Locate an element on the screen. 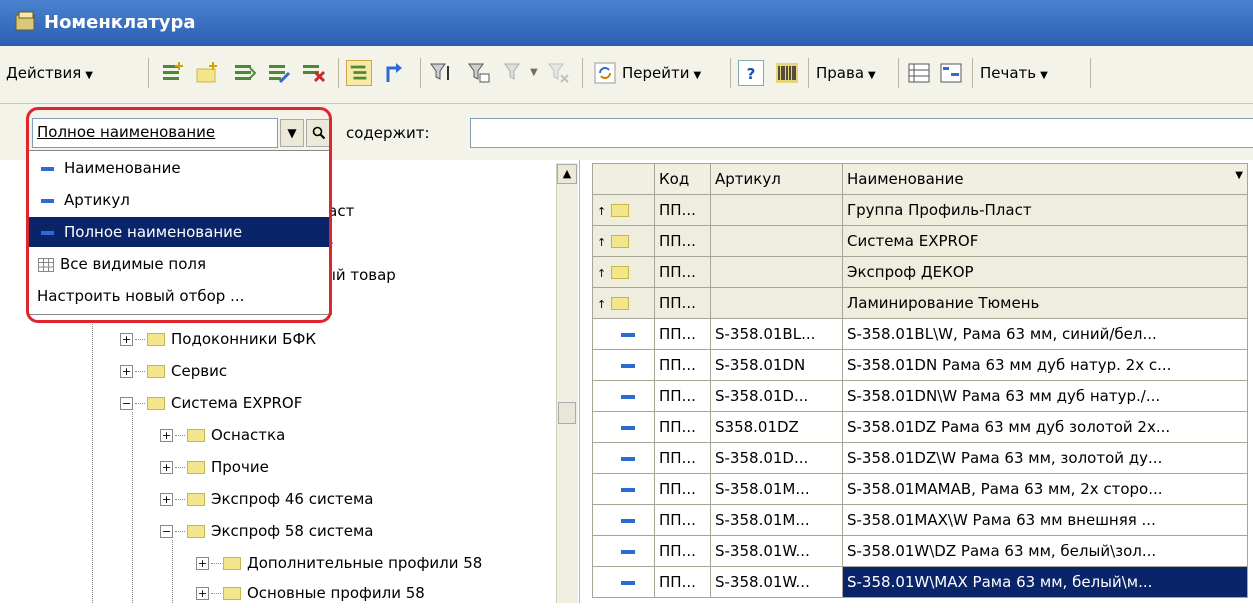 This screenshot has width=1253, height=608. filter-list-icon is located at coordinates (441, 73).